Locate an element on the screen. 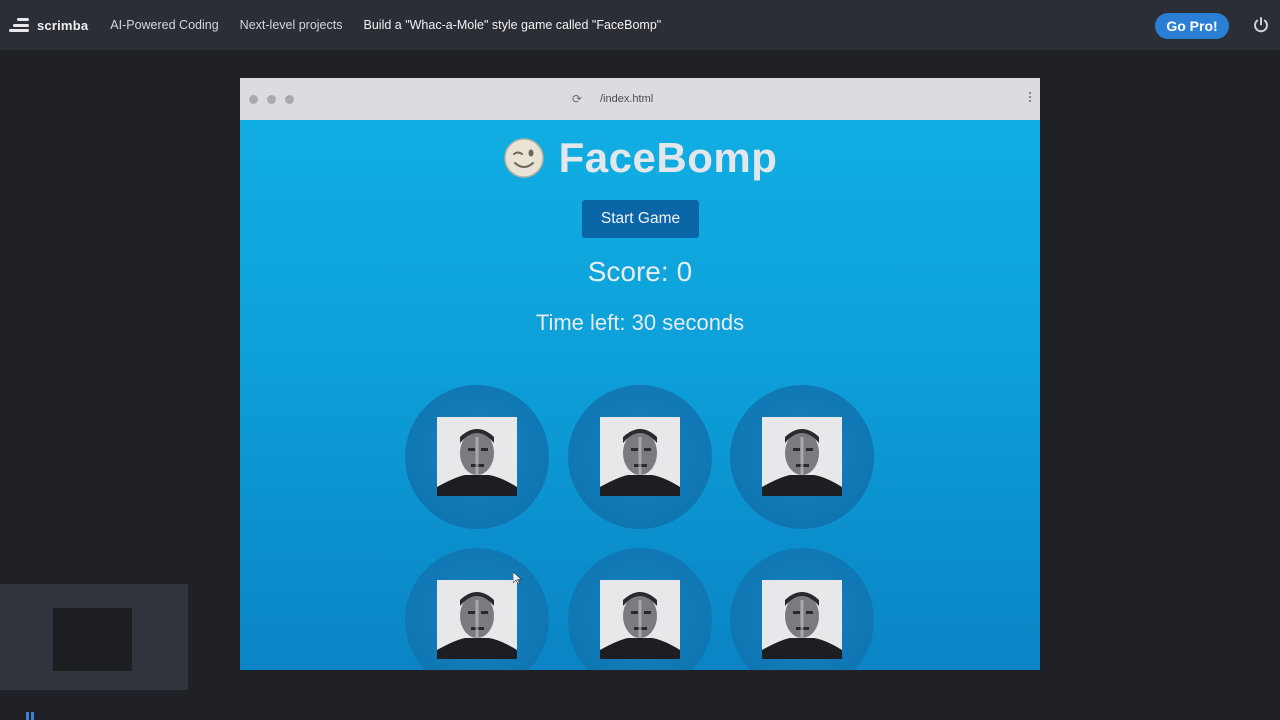 The image size is (1280, 720). browser-toolbar: ⟳ /index.html is located at coordinates (640, 99).